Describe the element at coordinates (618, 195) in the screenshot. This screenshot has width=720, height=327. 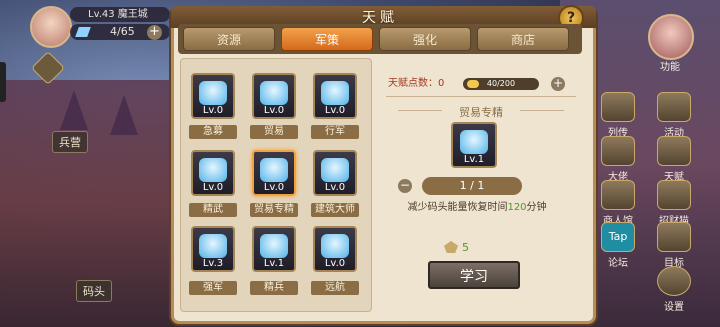
I see `merchant-icon` at that location.